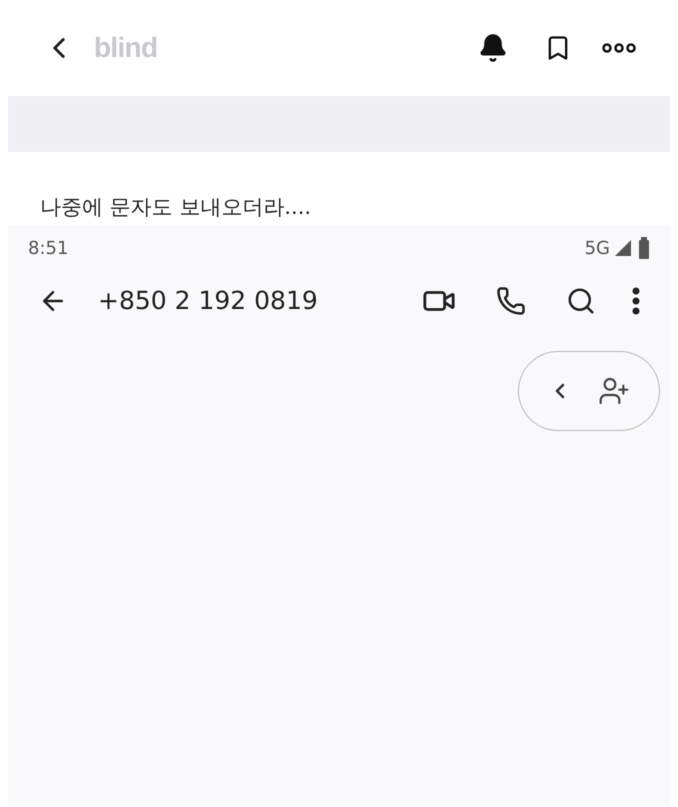  I want to click on network-label: 5G, so click(597, 248).